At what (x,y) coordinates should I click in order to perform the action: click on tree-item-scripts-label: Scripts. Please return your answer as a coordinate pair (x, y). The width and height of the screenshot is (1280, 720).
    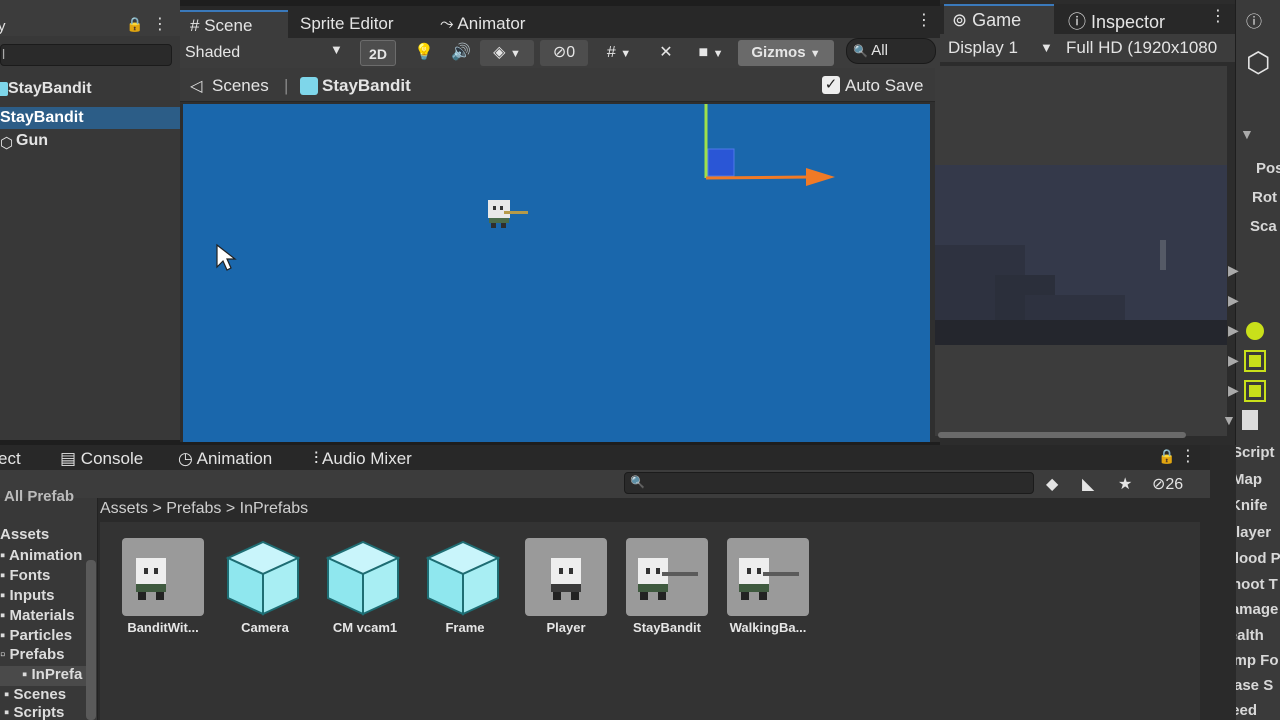
    Looking at the image, I should click on (39, 712).